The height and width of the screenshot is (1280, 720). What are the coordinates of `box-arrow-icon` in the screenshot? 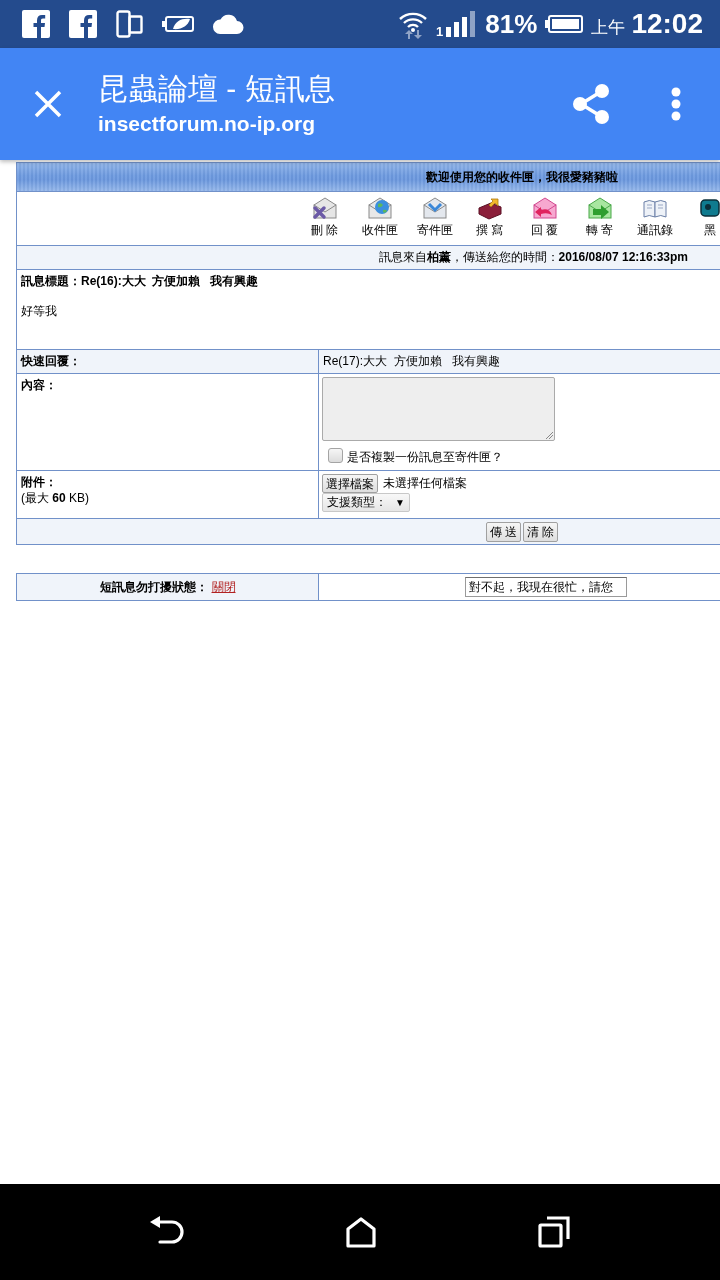 It's located at (489, 208).